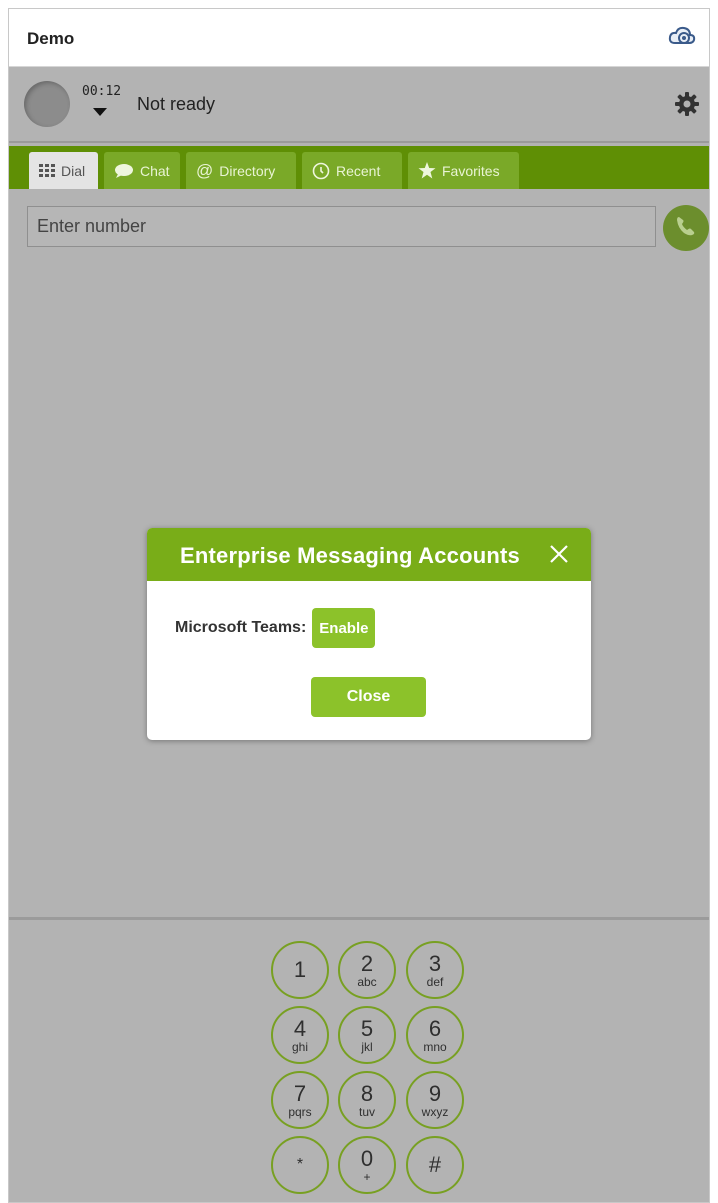 The width and height of the screenshot is (718, 1203). What do you see at coordinates (344, 628) in the screenshot?
I see `enable-button: Enable` at bounding box center [344, 628].